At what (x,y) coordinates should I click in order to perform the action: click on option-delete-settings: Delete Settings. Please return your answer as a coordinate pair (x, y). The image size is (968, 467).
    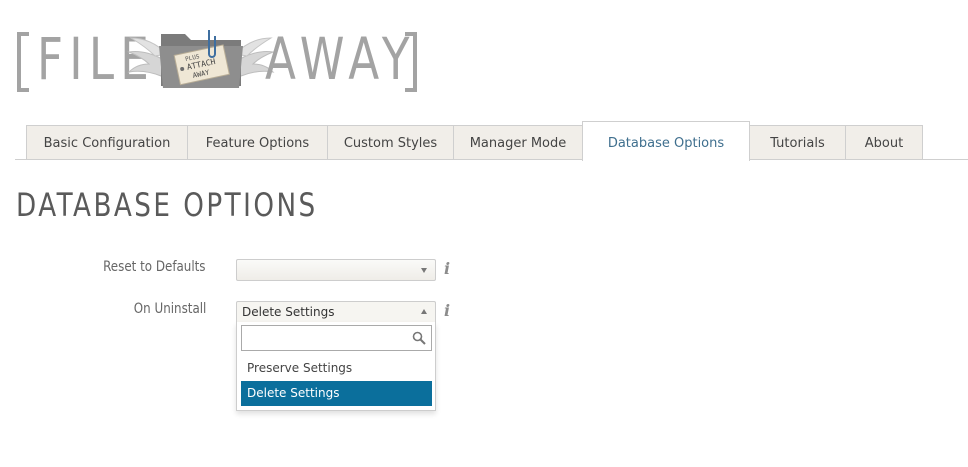
    Looking at the image, I should click on (336, 393).